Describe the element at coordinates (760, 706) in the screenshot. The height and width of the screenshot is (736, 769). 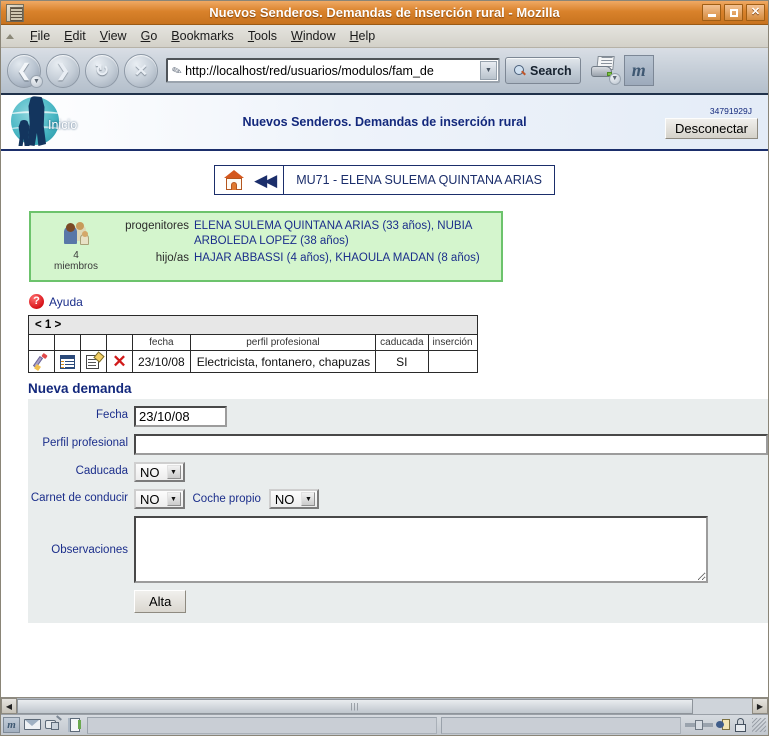
I see `scroll-right-button: ▶` at that location.